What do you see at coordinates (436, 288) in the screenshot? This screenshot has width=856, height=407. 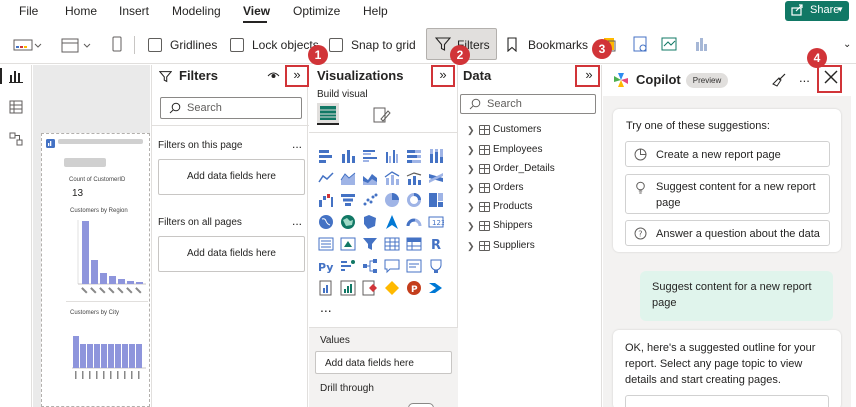 I see `power-automate-flow-icon` at bounding box center [436, 288].